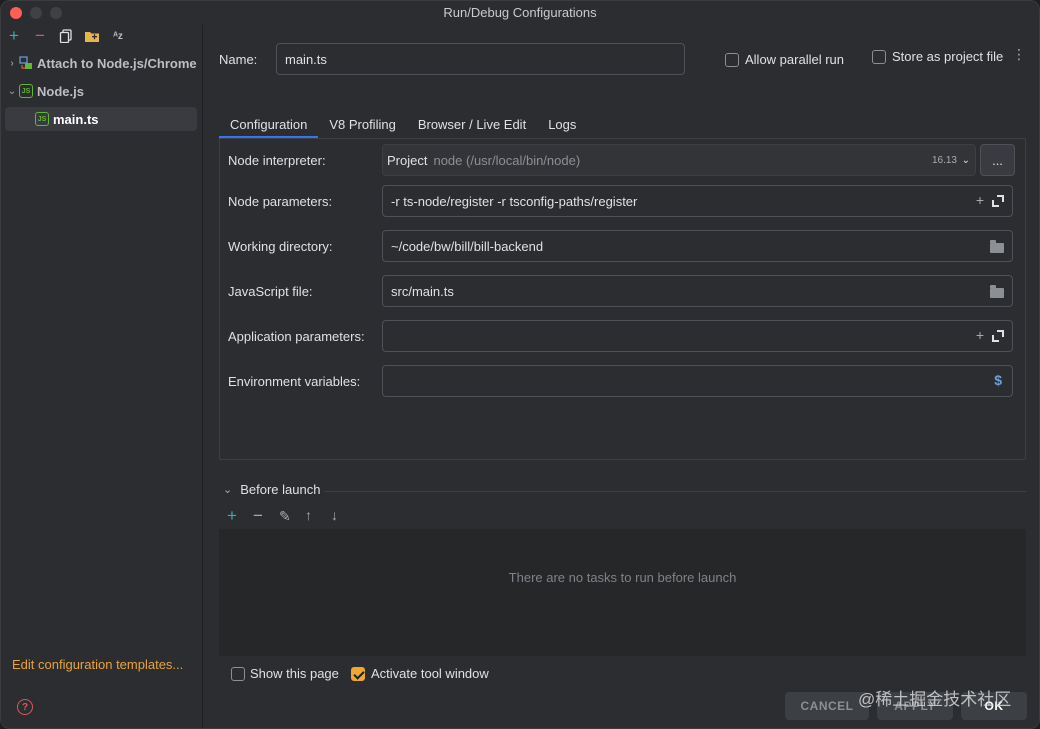 The width and height of the screenshot is (1040, 729). What do you see at coordinates (1019, 54) in the screenshot?
I see `more-options-icon: ⋮` at bounding box center [1019, 54].